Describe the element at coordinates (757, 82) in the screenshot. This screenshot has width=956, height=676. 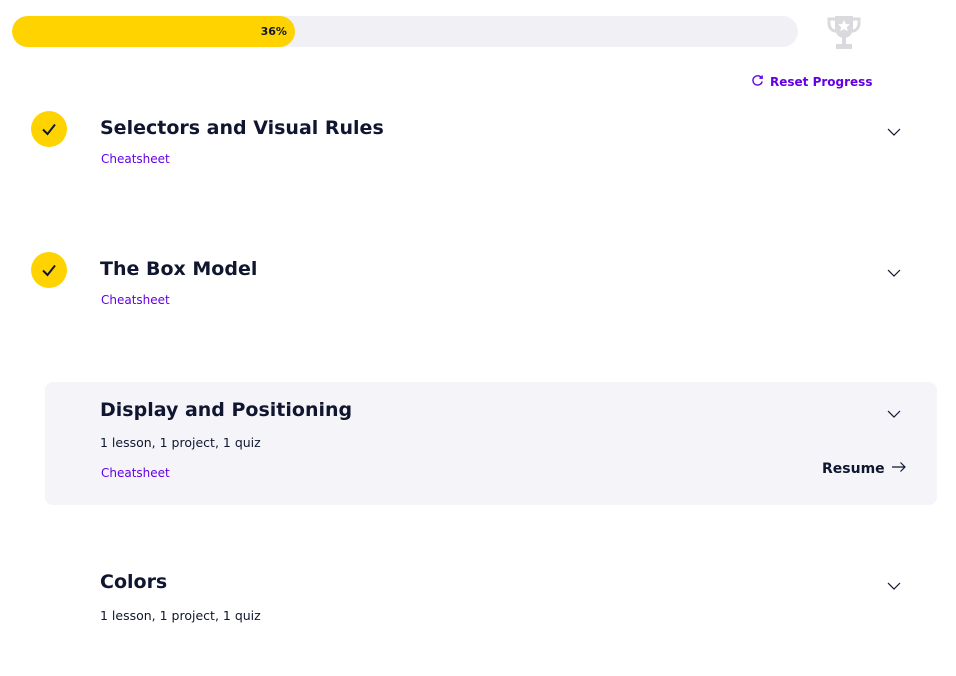
I see `reset-icon` at that location.